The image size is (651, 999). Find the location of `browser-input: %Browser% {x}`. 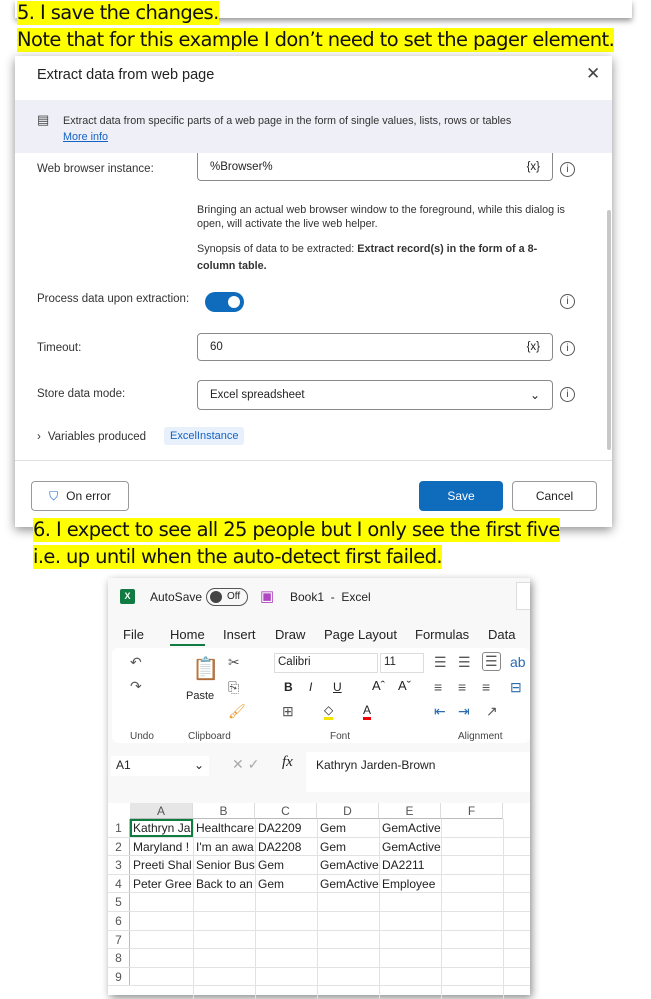

browser-input: %Browser% {x} is located at coordinates (375, 167).